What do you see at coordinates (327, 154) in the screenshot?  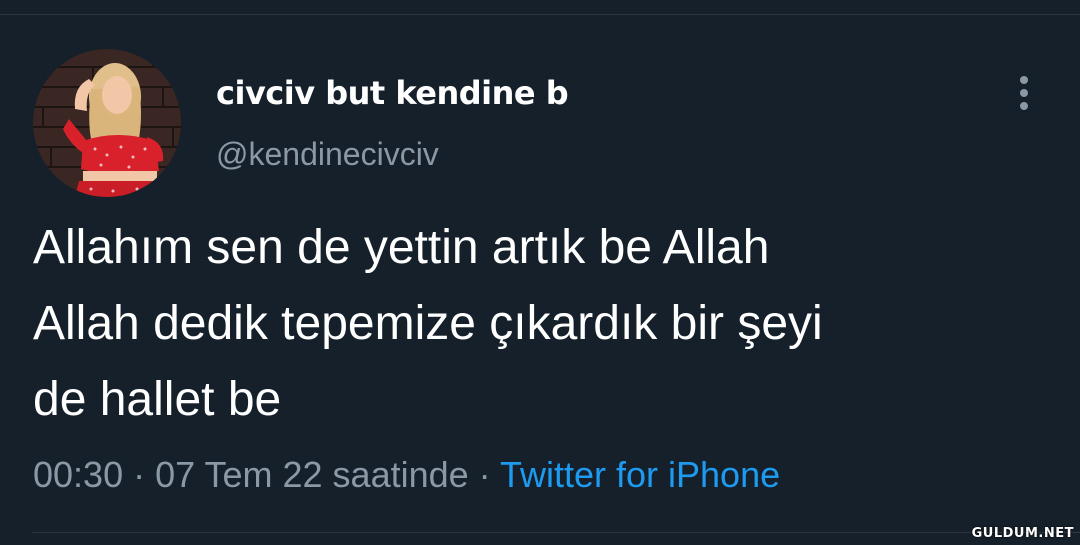 I see `user-handle: @kendinecivciv` at bounding box center [327, 154].